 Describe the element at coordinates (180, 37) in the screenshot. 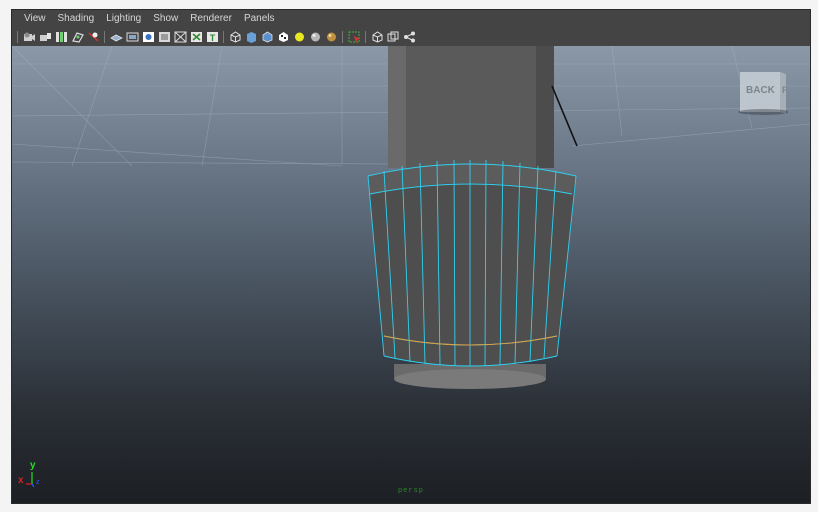

I see `field-chart-icon` at that location.